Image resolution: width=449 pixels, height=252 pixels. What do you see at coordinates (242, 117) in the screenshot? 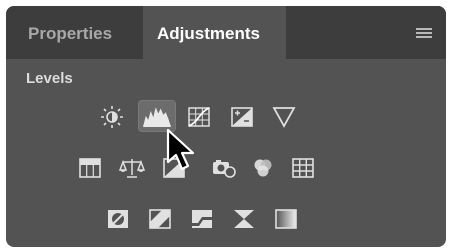
I see `exposure-icon` at bounding box center [242, 117].